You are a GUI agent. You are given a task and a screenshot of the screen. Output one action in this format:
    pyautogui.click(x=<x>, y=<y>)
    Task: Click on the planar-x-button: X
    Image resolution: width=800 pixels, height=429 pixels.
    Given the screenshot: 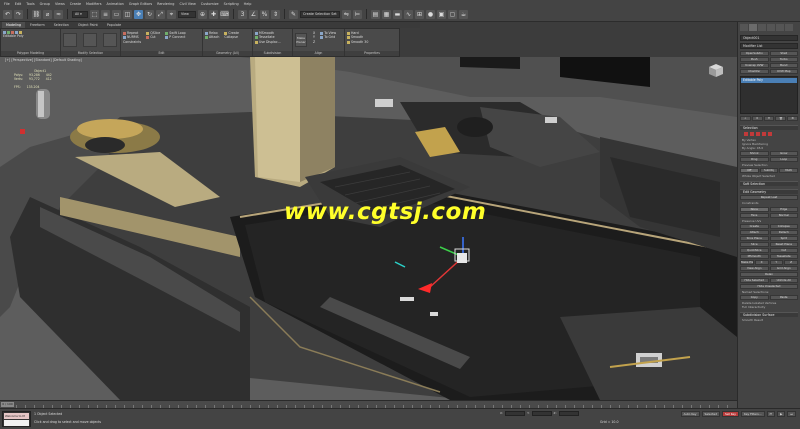 What is the action you would take?
    pyautogui.click(x=761, y=262)
    